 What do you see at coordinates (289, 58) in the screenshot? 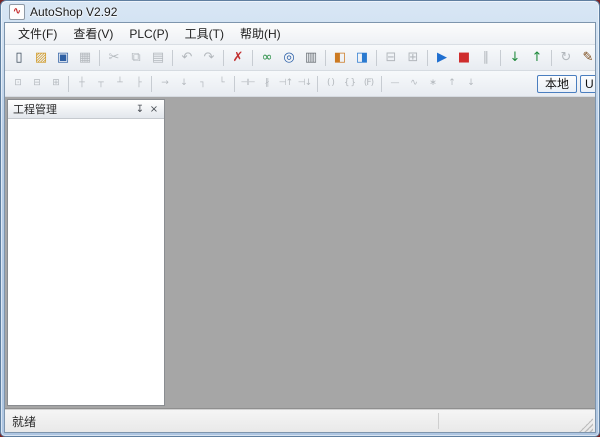
I see `zoom-button: ◎` at bounding box center [289, 58].